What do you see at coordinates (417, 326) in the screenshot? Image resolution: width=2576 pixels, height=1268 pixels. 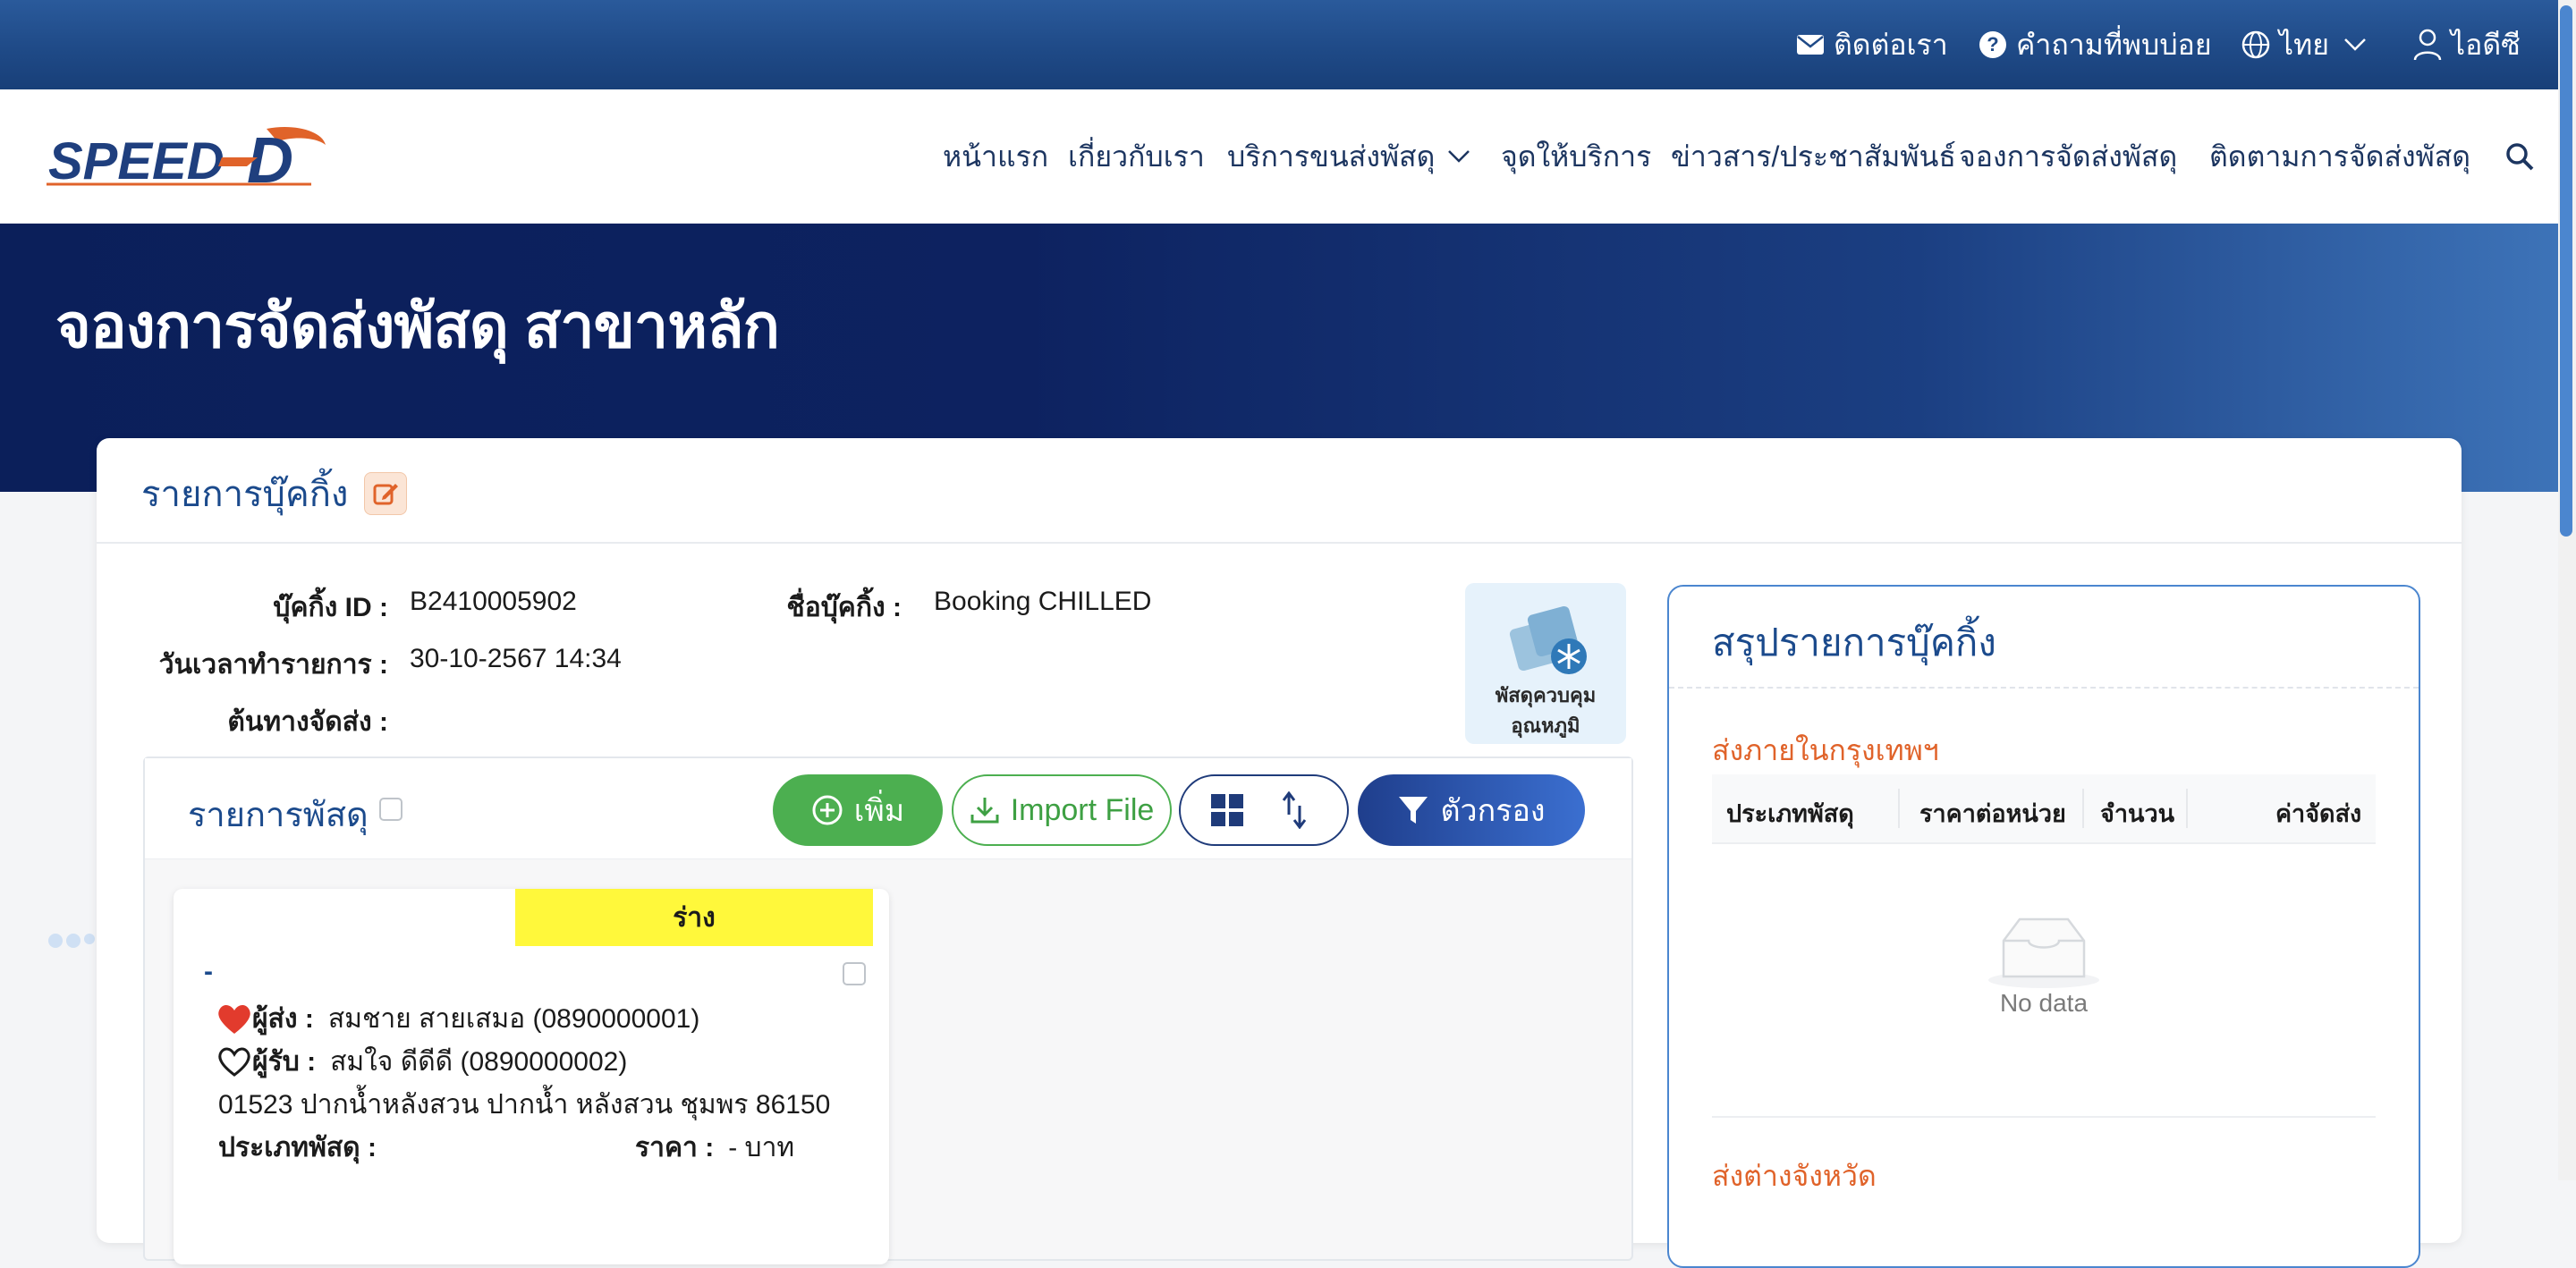 I see `page-title: จองการจัดส่งพัสดุ สาขาหลัก` at bounding box center [417, 326].